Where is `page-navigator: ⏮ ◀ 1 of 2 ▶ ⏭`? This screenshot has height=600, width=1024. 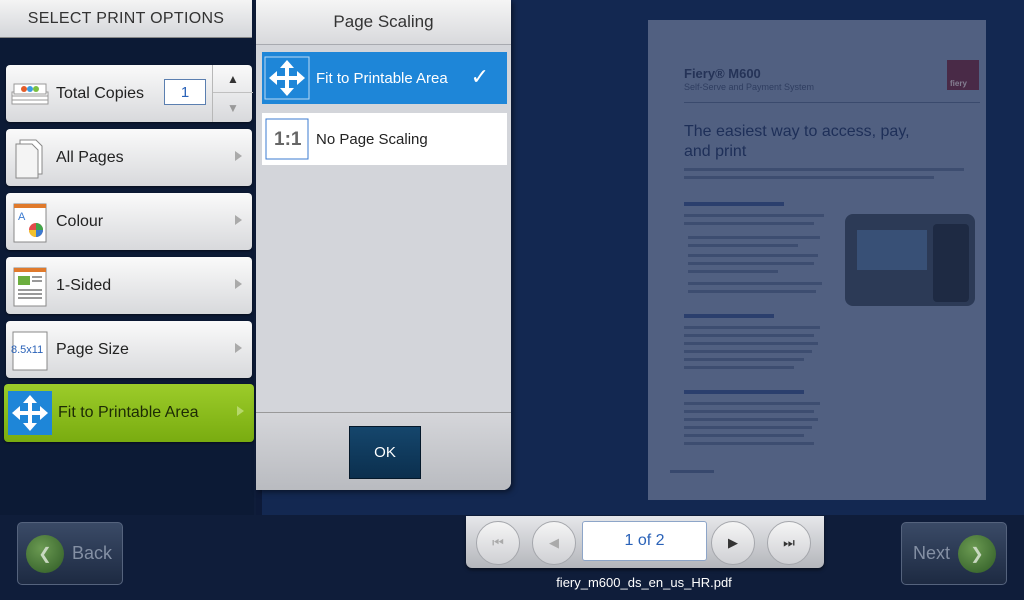
page-navigator: ⏮ ◀ 1 of 2 ▶ ⏭ is located at coordinates (645, 542).